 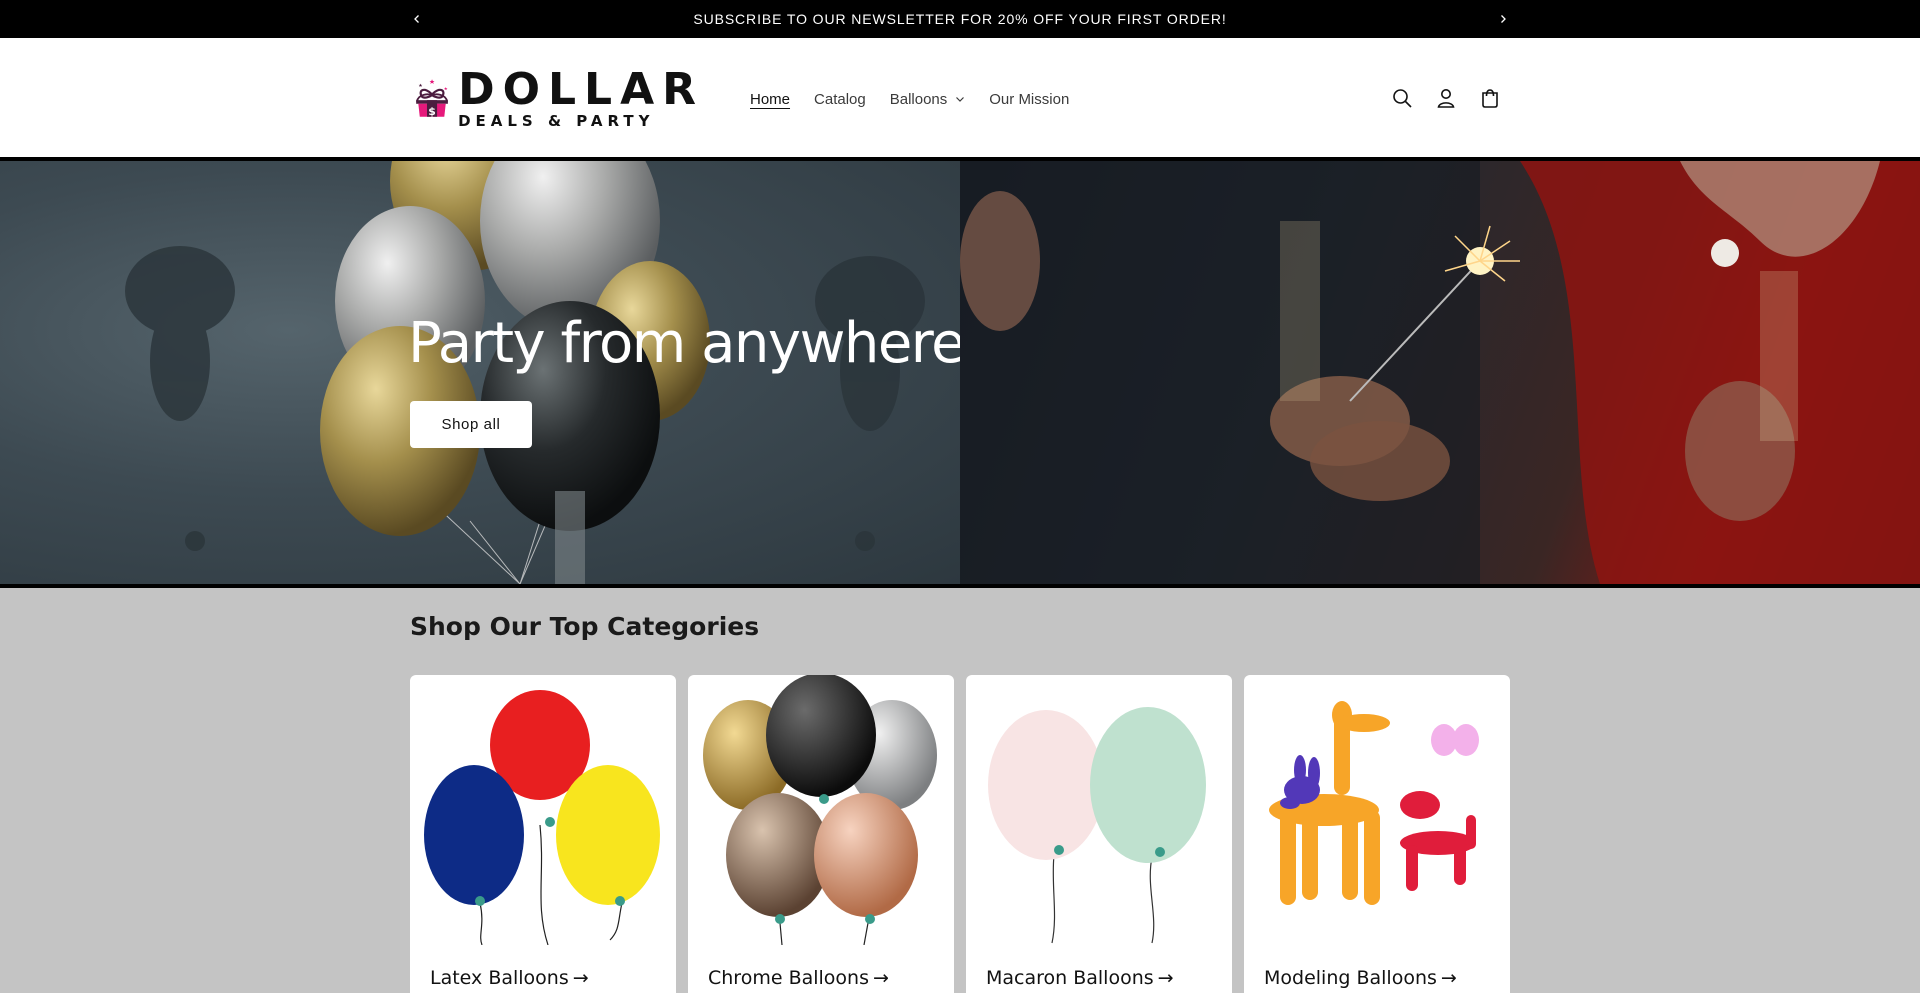 I want to click on announcement-next-button, so click(x=1503, y=19).